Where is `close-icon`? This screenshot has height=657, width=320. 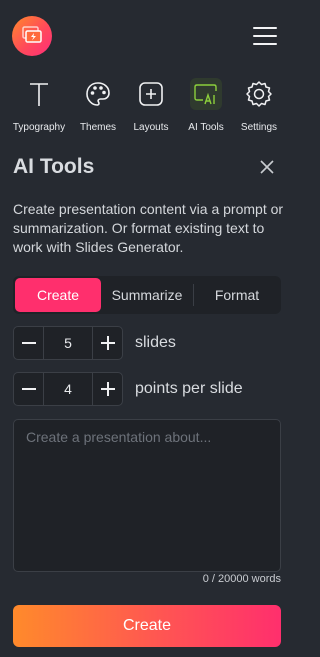 close-icon is located at coordinates (267, 167).